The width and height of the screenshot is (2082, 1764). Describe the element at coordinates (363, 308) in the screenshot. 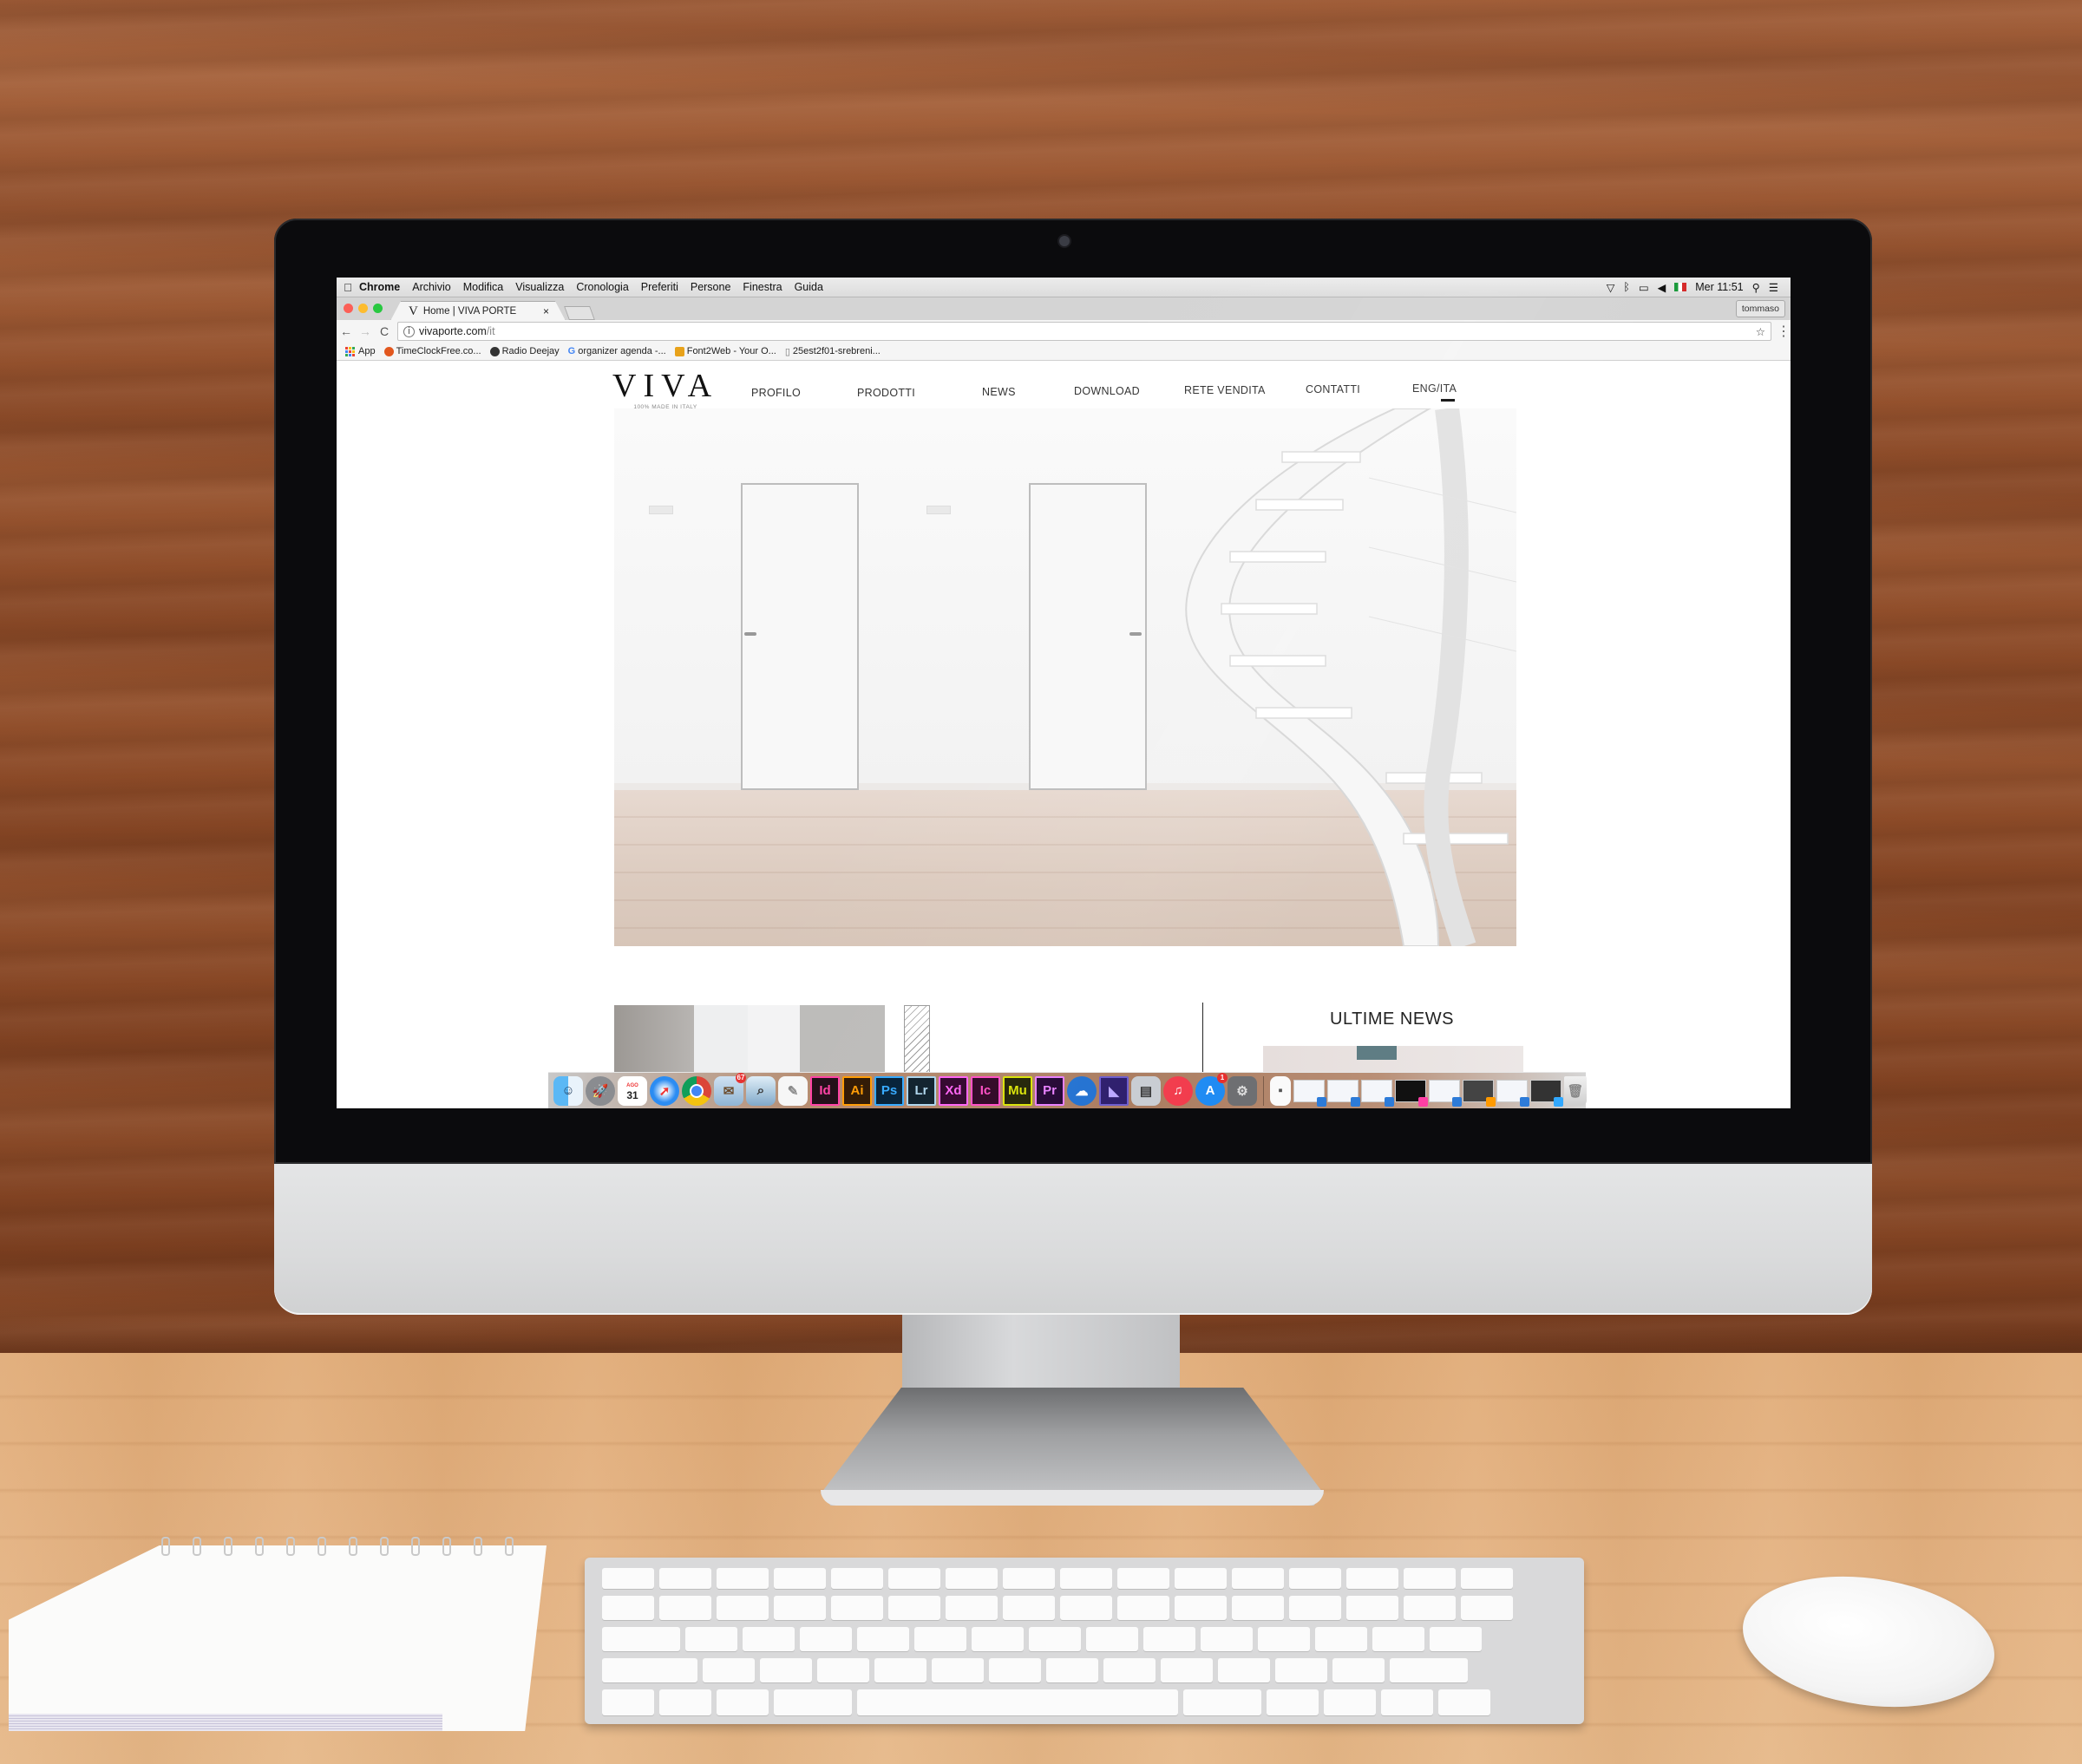

I see `minimize-window-button` at that location.